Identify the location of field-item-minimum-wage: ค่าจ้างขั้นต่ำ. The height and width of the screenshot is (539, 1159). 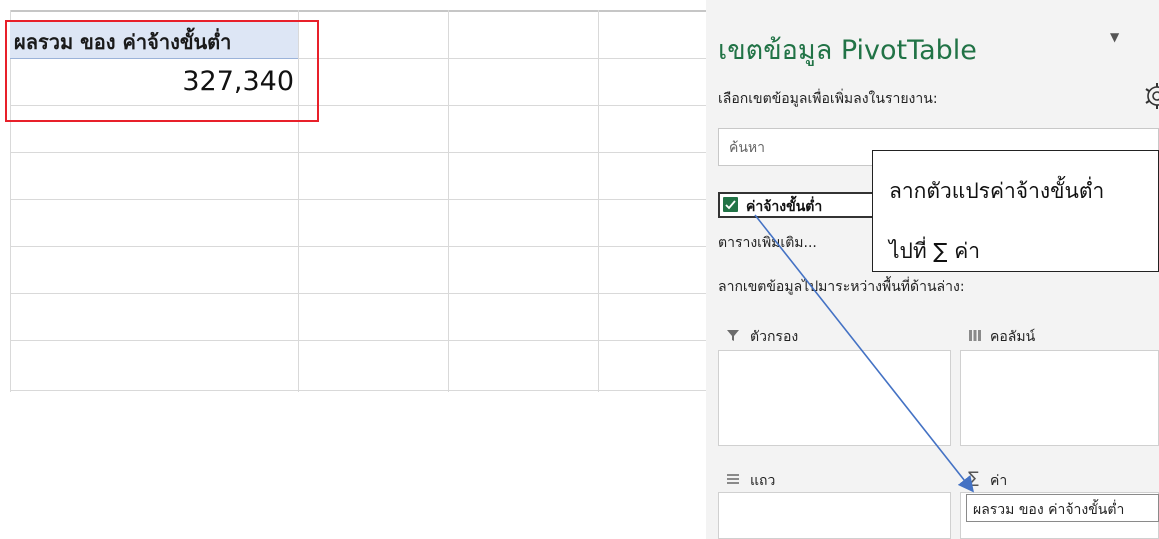
(798, 205).